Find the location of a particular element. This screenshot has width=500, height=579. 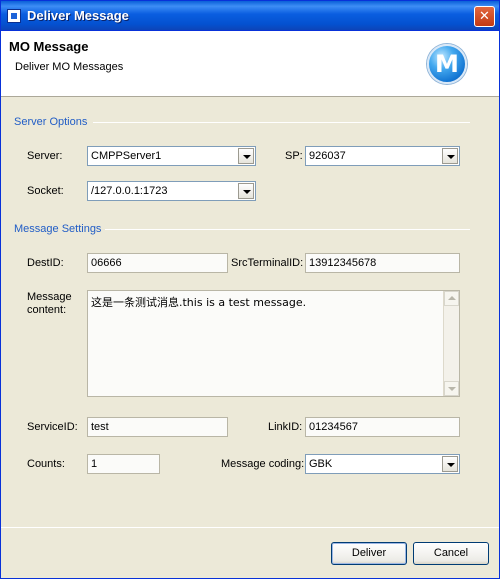

counts-label: Counts: is located at coordinates (46, 464).